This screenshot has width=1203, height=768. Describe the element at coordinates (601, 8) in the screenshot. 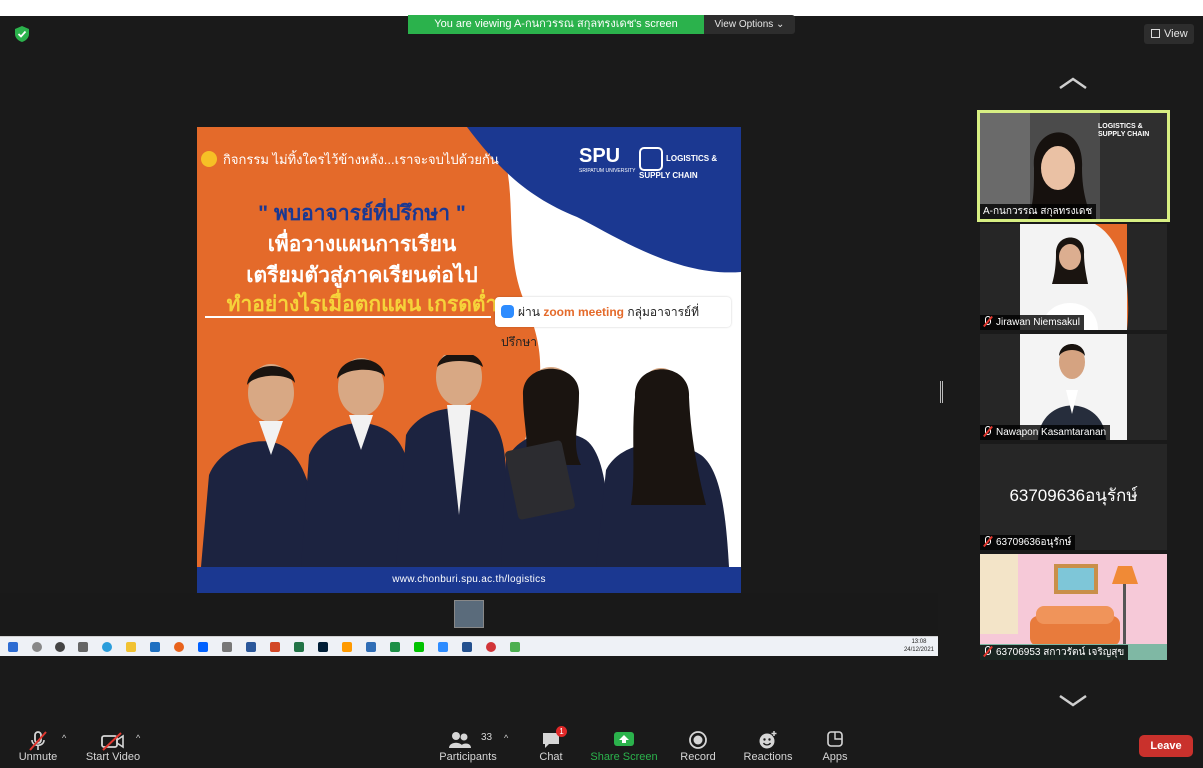

I see `top-strip` at that location.